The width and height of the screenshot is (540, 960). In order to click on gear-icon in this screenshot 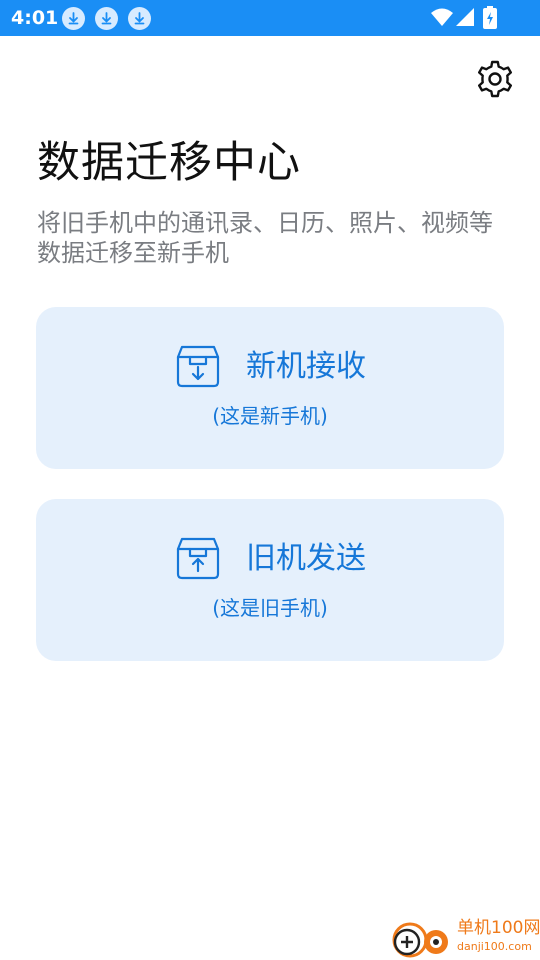, I will do `click(495, 79)`.